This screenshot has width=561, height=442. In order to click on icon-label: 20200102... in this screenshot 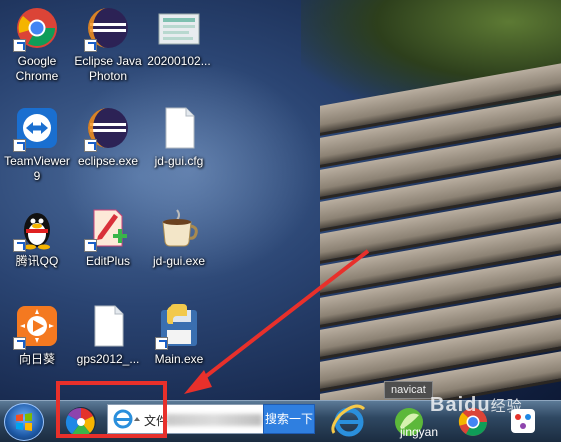, I will do `click(179, 61)`.